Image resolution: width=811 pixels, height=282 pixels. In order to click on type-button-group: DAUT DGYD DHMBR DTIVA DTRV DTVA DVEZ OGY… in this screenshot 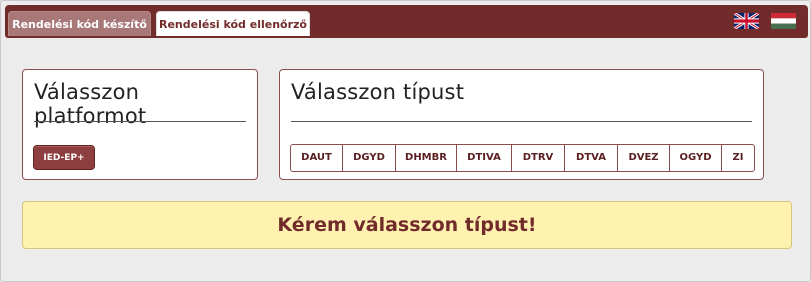, I will do `click(522, 158)`.